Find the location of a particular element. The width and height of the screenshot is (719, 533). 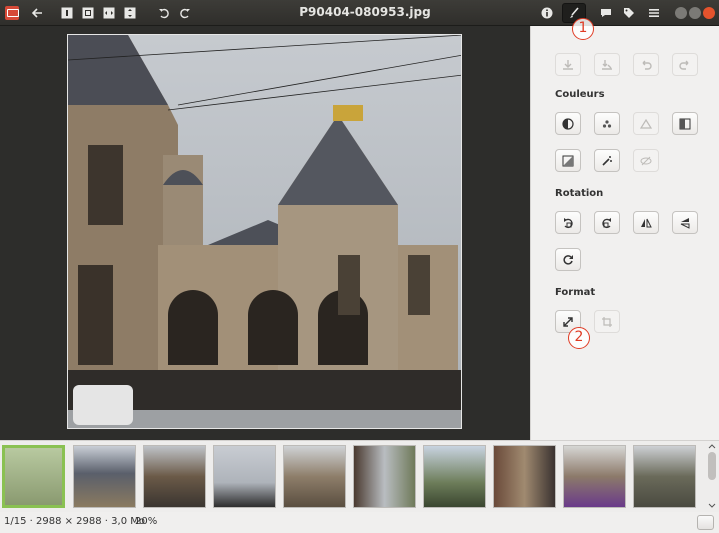

flip-horizontal-icon is located at coordinates (646, 222).